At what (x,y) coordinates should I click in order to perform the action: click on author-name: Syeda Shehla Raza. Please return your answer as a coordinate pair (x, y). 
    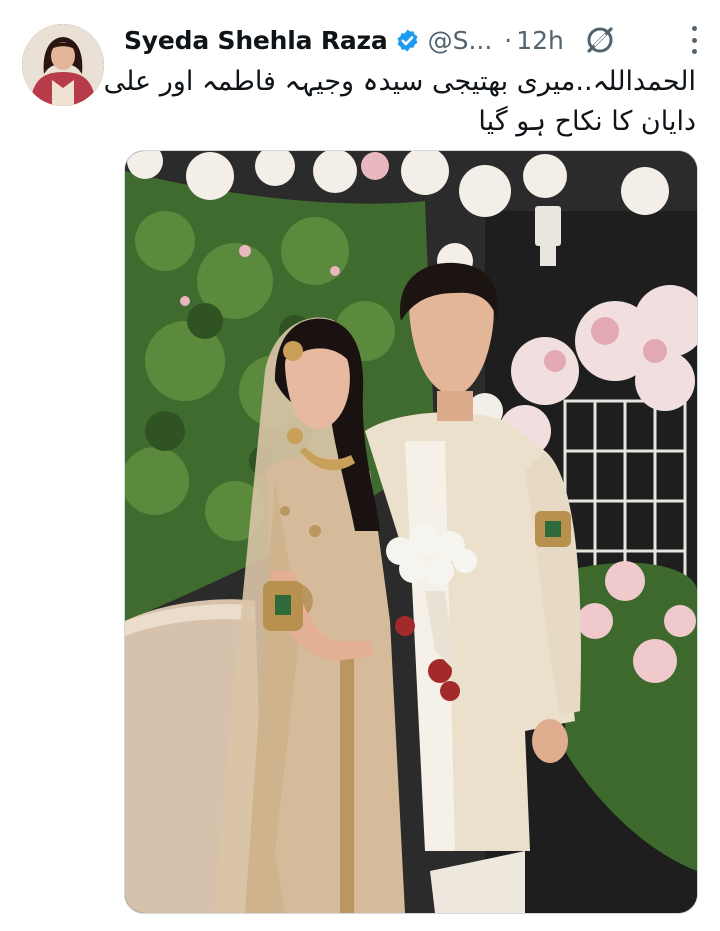
    Looking at the image, I should click on (256, 40).